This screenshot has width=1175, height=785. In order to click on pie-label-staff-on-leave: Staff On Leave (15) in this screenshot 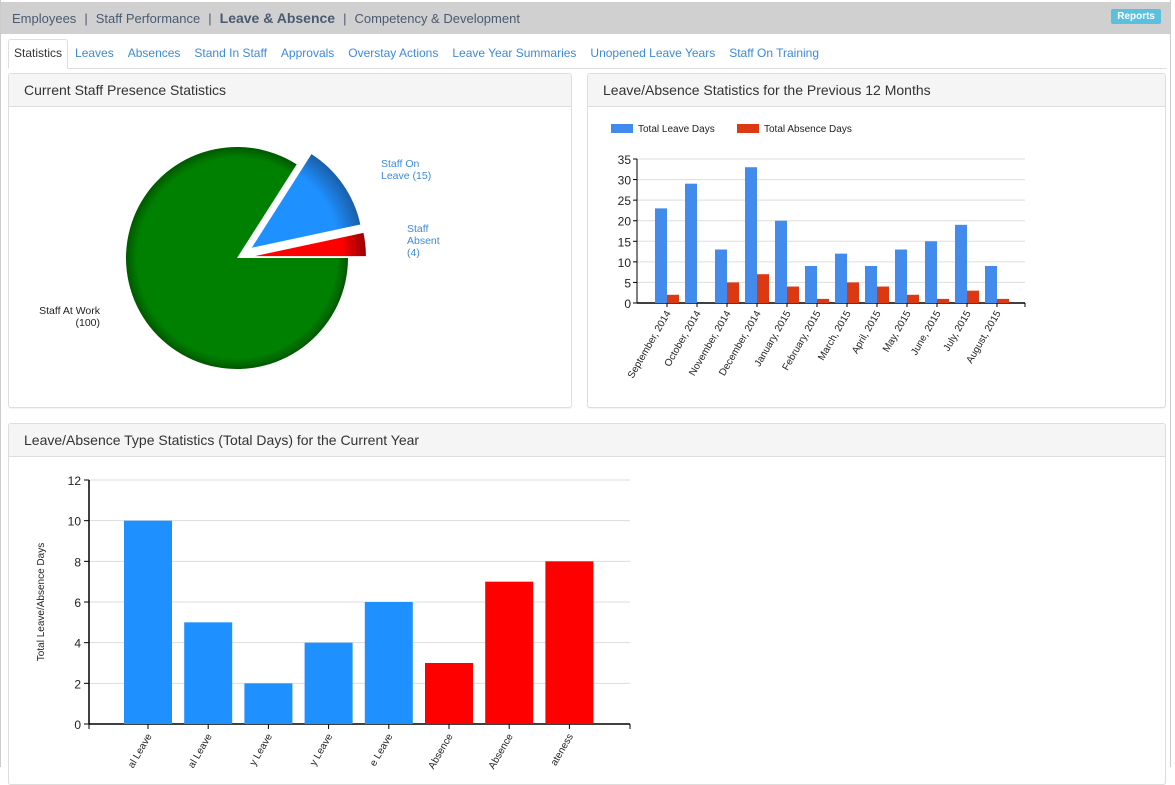, I will do `click(406, 170)`.